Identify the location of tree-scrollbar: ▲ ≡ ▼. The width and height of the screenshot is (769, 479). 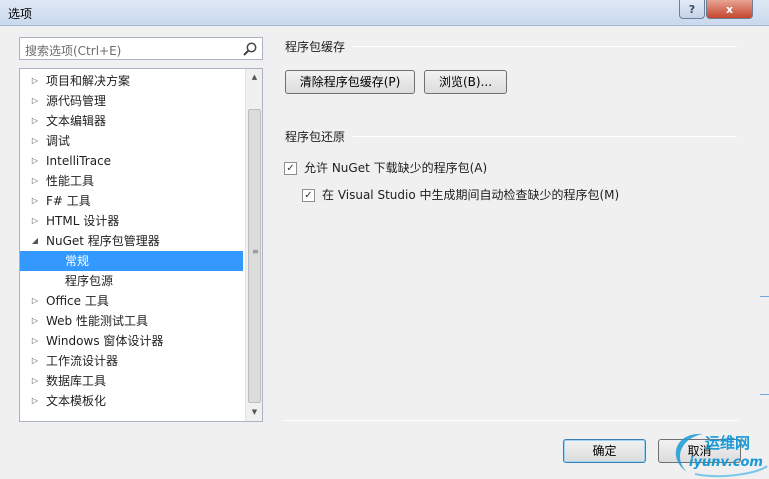
(253, 245).